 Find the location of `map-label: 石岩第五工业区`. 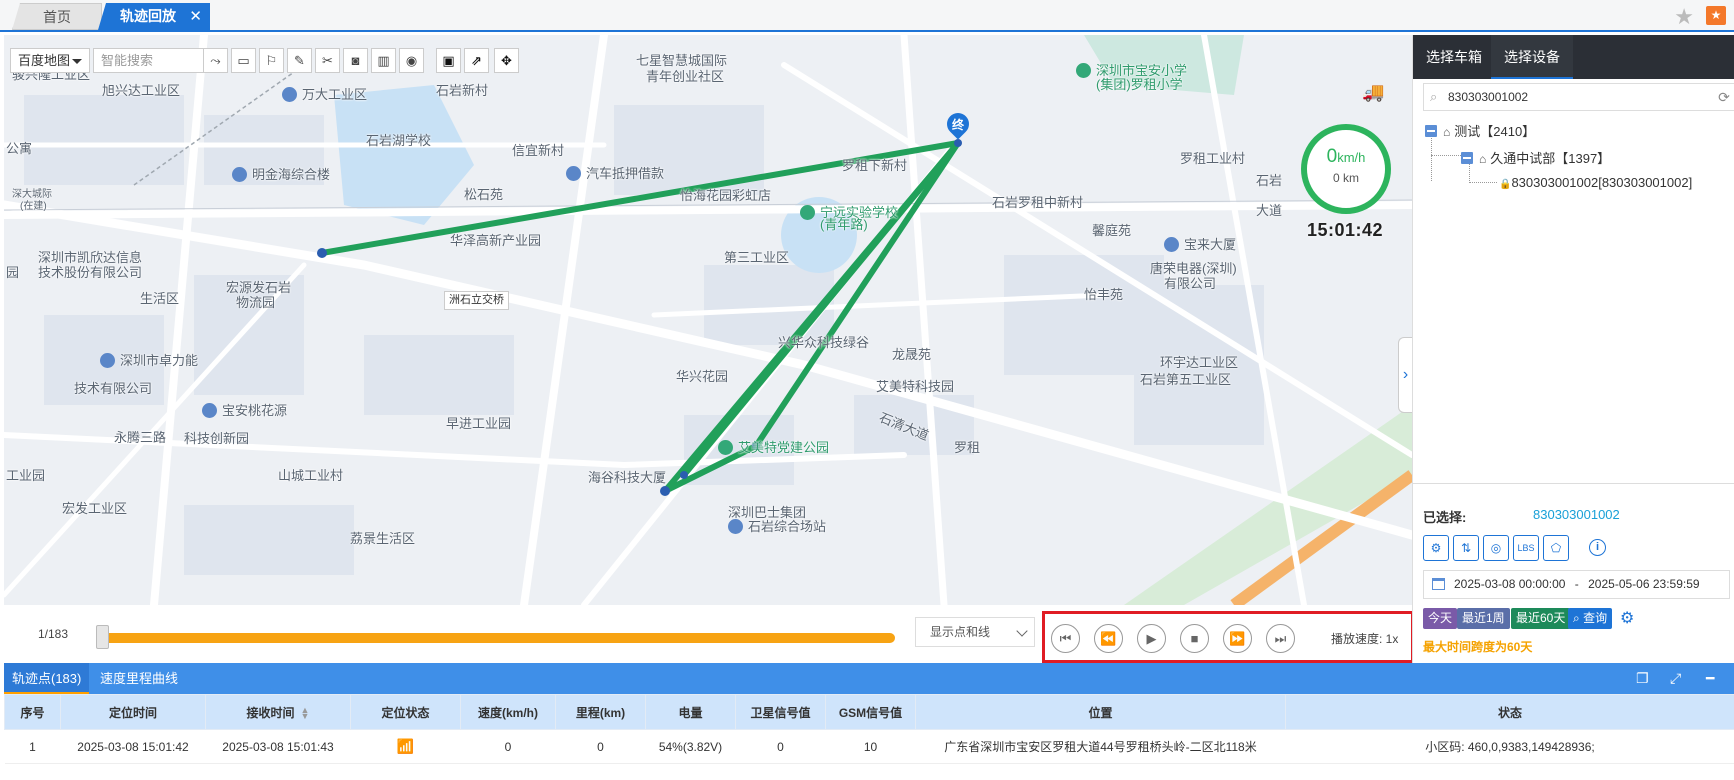

map-label: 石岩第五工业区 is located at coordinates (1186, 379).